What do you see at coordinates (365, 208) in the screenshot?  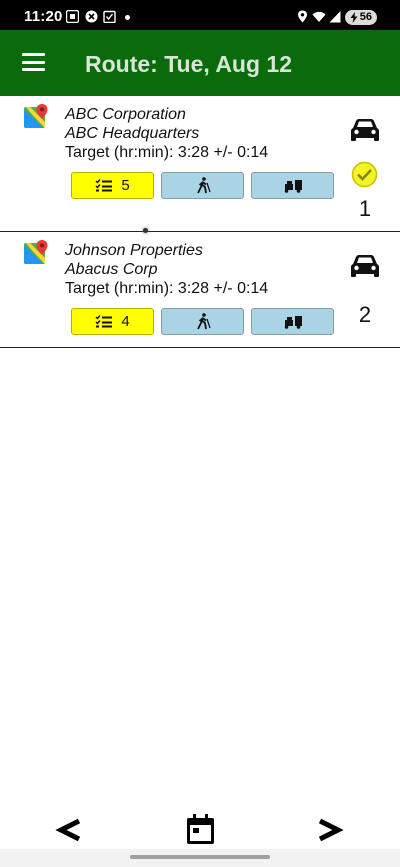 I see `stop-number: 1` at bounding box center [365, 208].